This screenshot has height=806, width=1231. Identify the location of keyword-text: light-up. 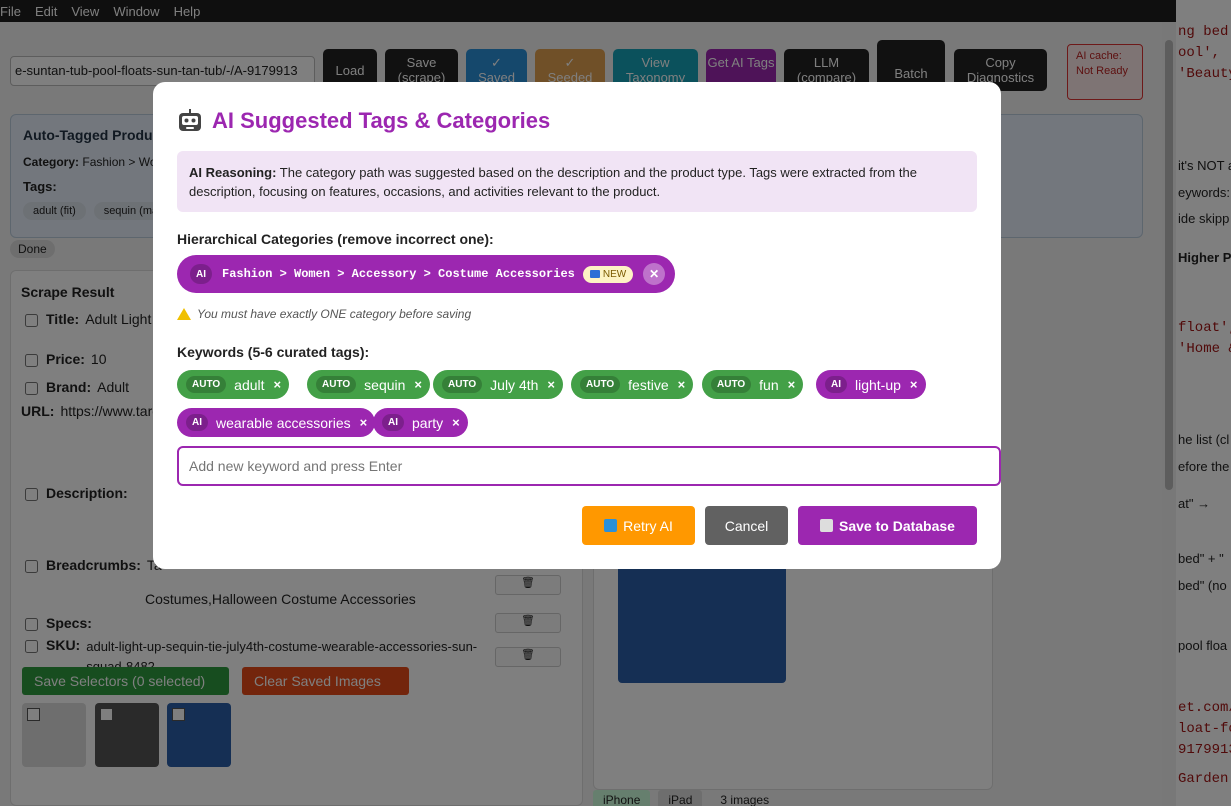
(878, 384).